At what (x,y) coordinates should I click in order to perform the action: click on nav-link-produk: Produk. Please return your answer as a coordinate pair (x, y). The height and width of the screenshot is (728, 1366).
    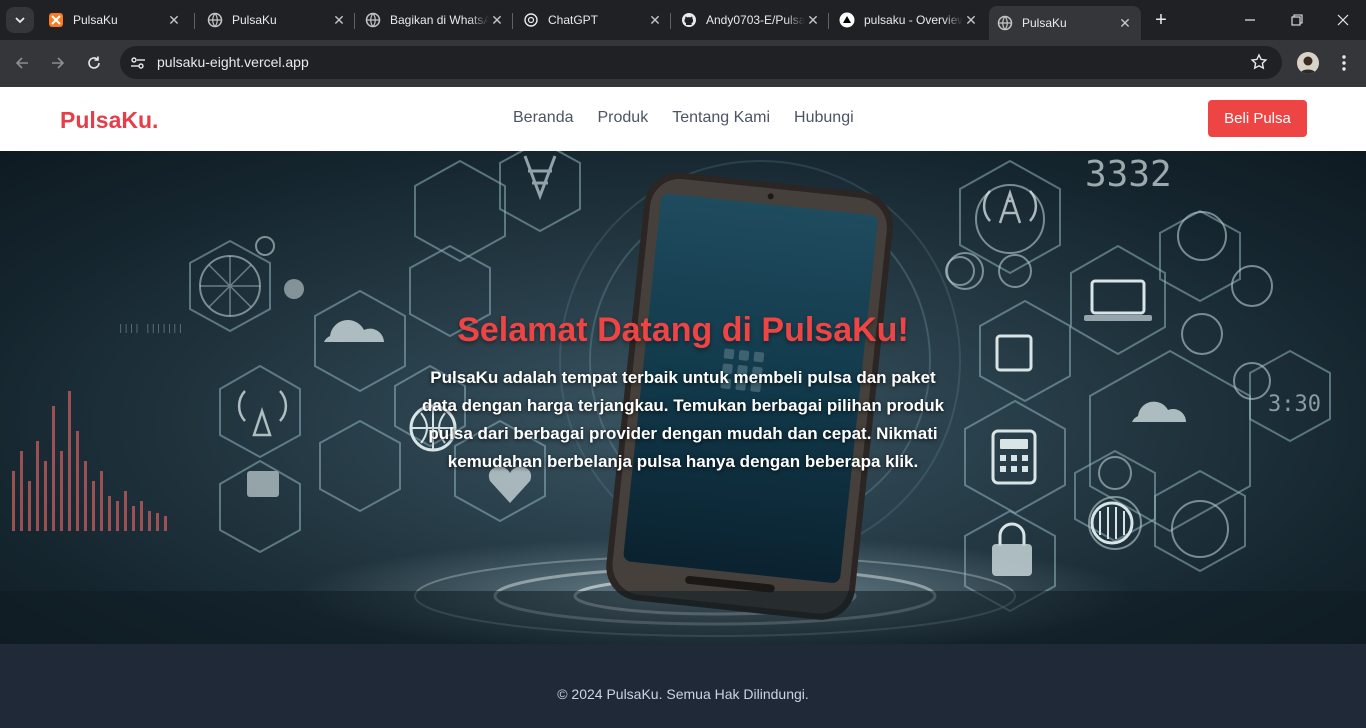
    Looking at the image, I should click on (623, 118).